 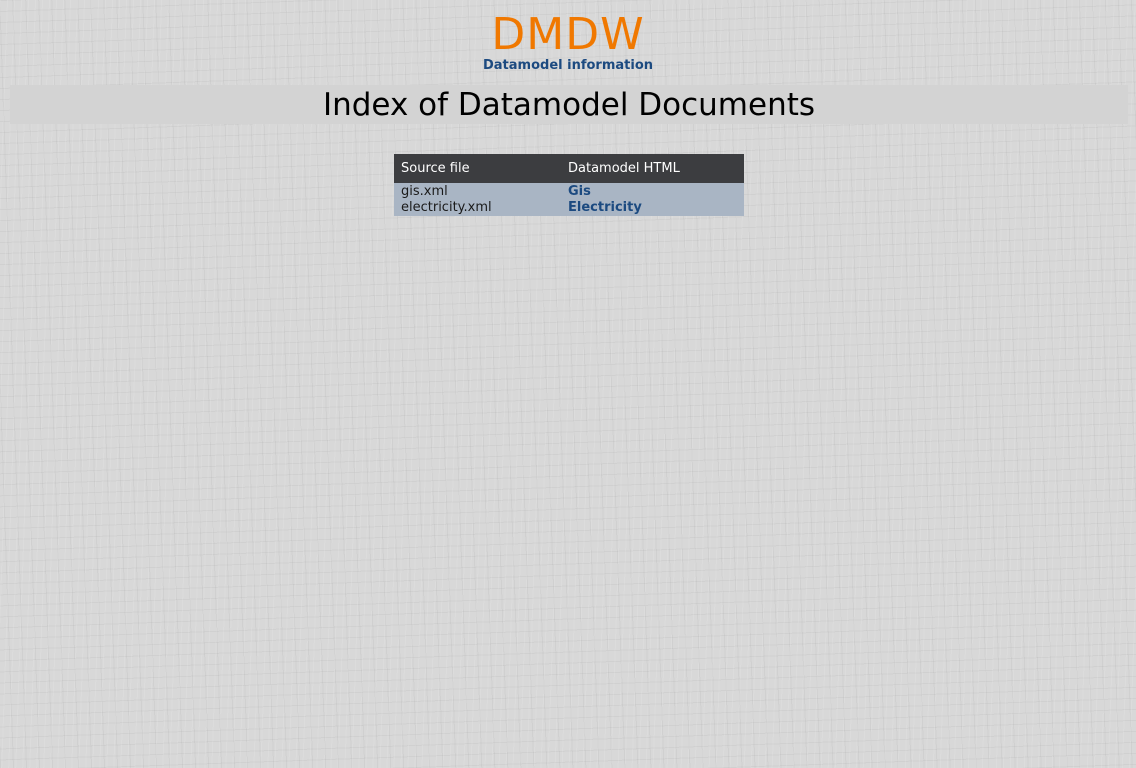 I want to click on page-title: Index of Datamodel Documents, so click(x=569, y=105).